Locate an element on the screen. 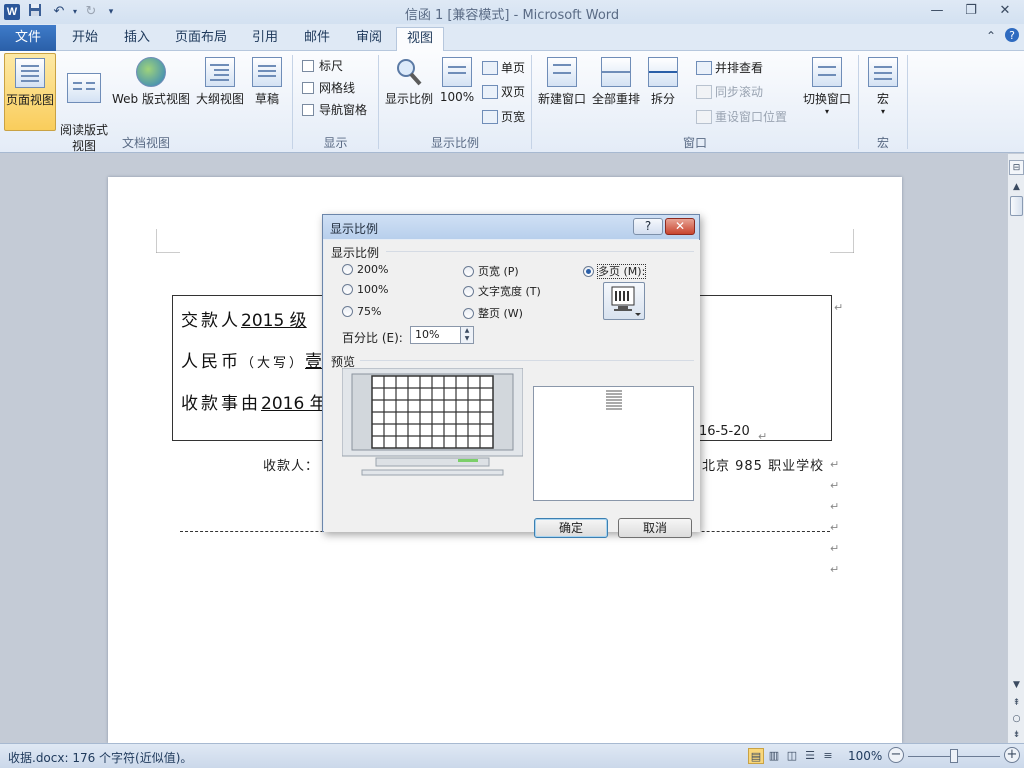 This screenshot has height=768, width=1024. scroll-thumb is located at coordinates (1016, 206).